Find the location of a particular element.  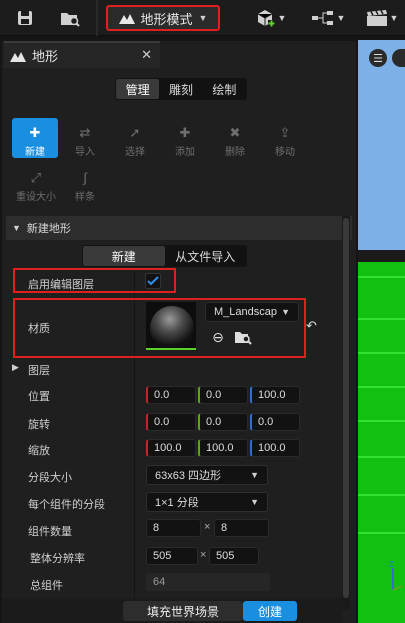

content-browser-icon is located at coordinates (70, 18).